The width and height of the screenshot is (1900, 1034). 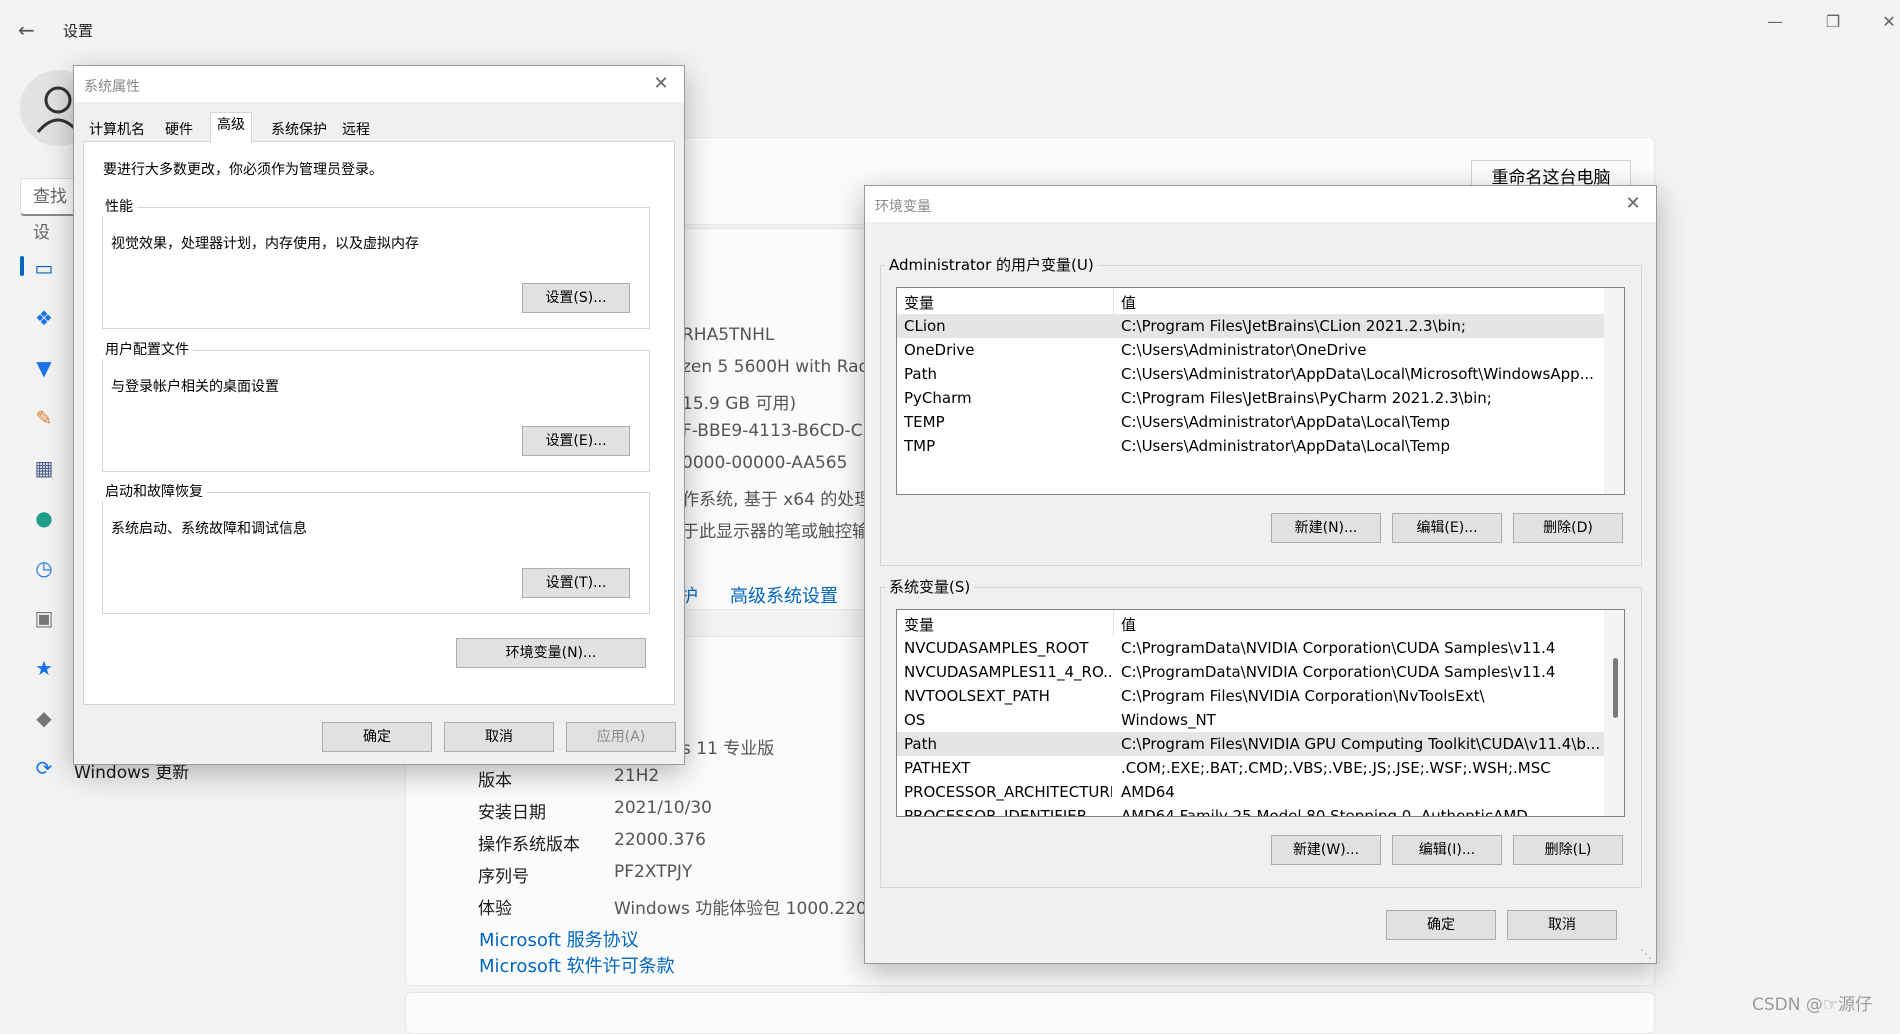 What do you see at coordinates (559, 939) in the screenshot?
I see `service-agreement-link: Microsoft 服务协议` at bounding box center [559, 939].